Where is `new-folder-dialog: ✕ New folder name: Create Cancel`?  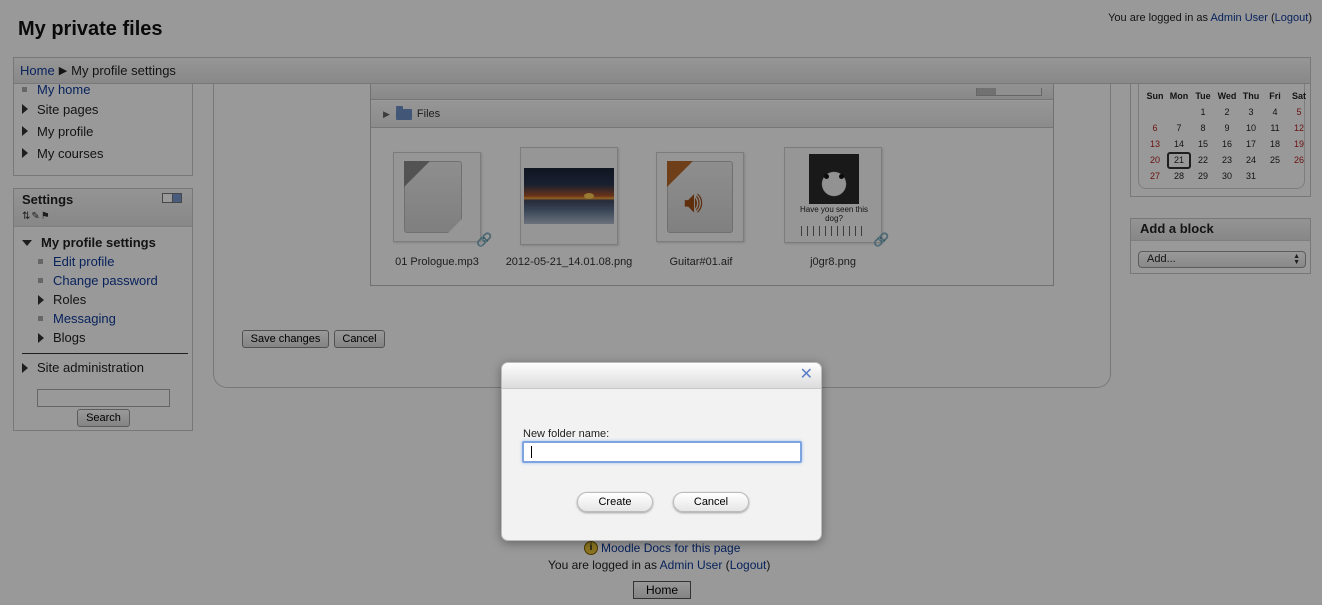
new-folder-dialog: ✕ New folder name: Create Cancel is located at coordinates (661, 451).